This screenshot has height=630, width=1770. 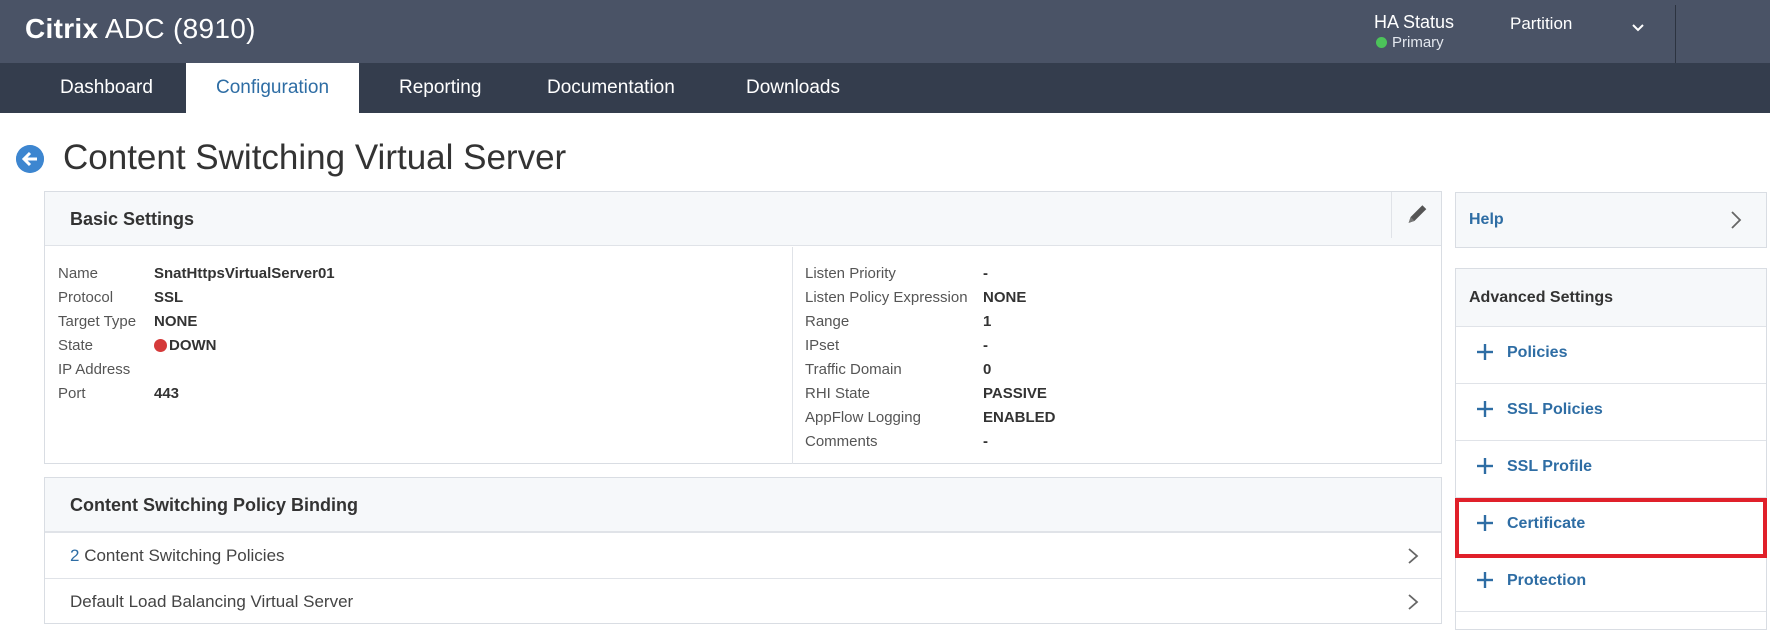 I want to click on advanced-item-protection: Protection, so click(x=1611, y=583).